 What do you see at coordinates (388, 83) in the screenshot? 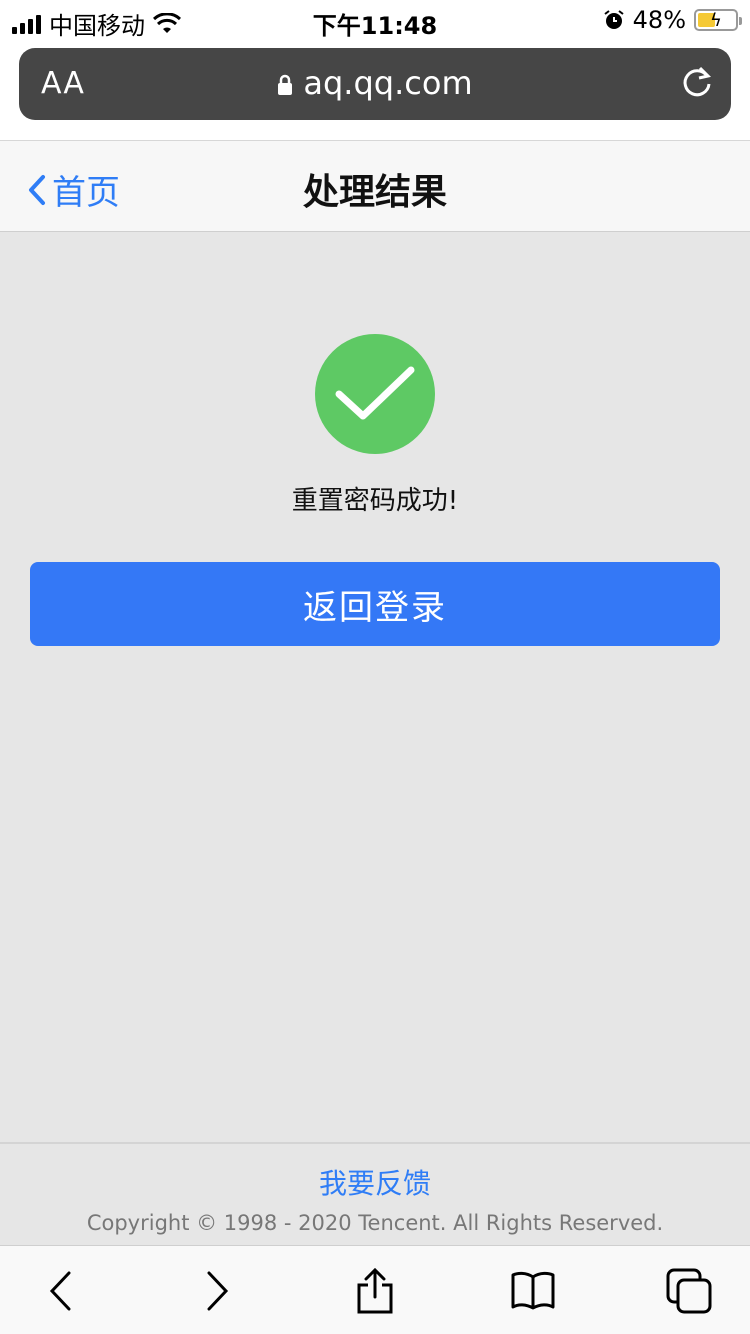
I see `url-text: aq.qq.com` at bounding box center [388, 83].